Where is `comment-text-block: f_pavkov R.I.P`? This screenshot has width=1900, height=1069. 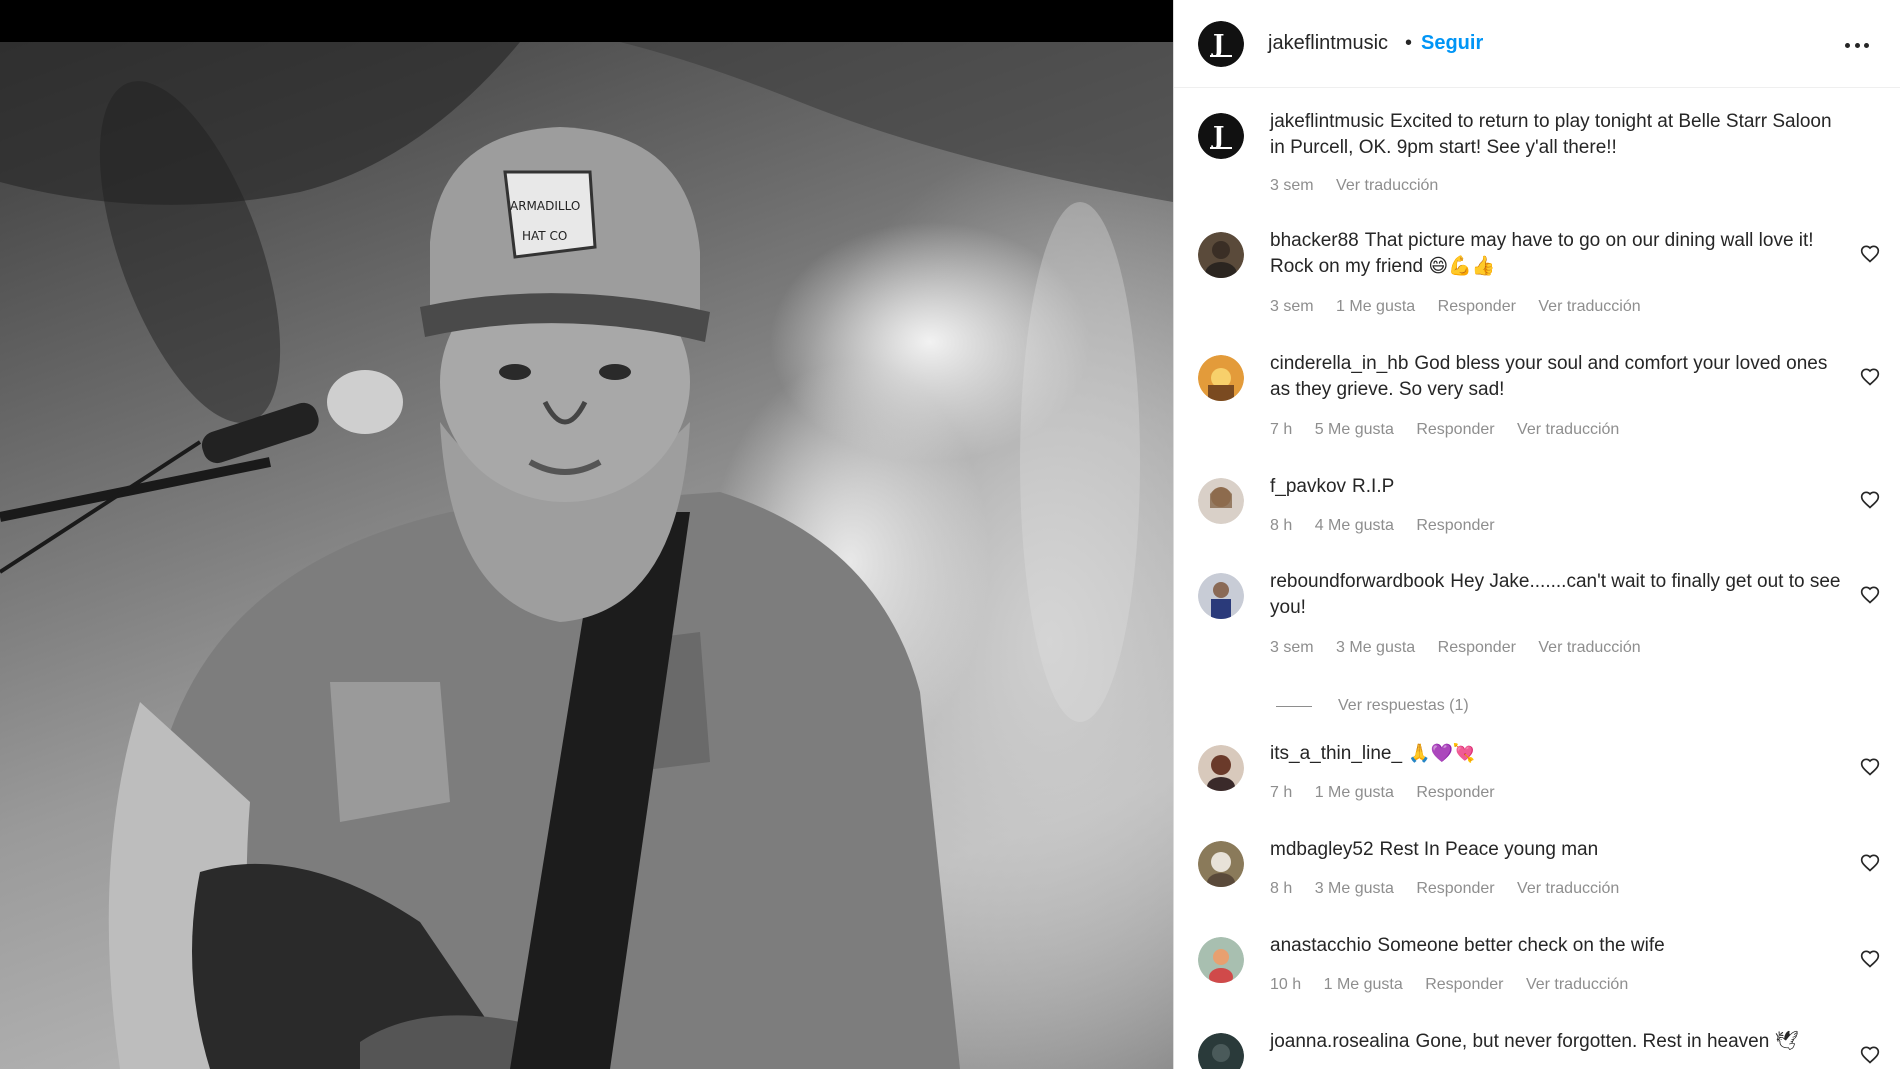 comment-text-block: f_pavkov R.I.P is located at coordinates (1558, 487).